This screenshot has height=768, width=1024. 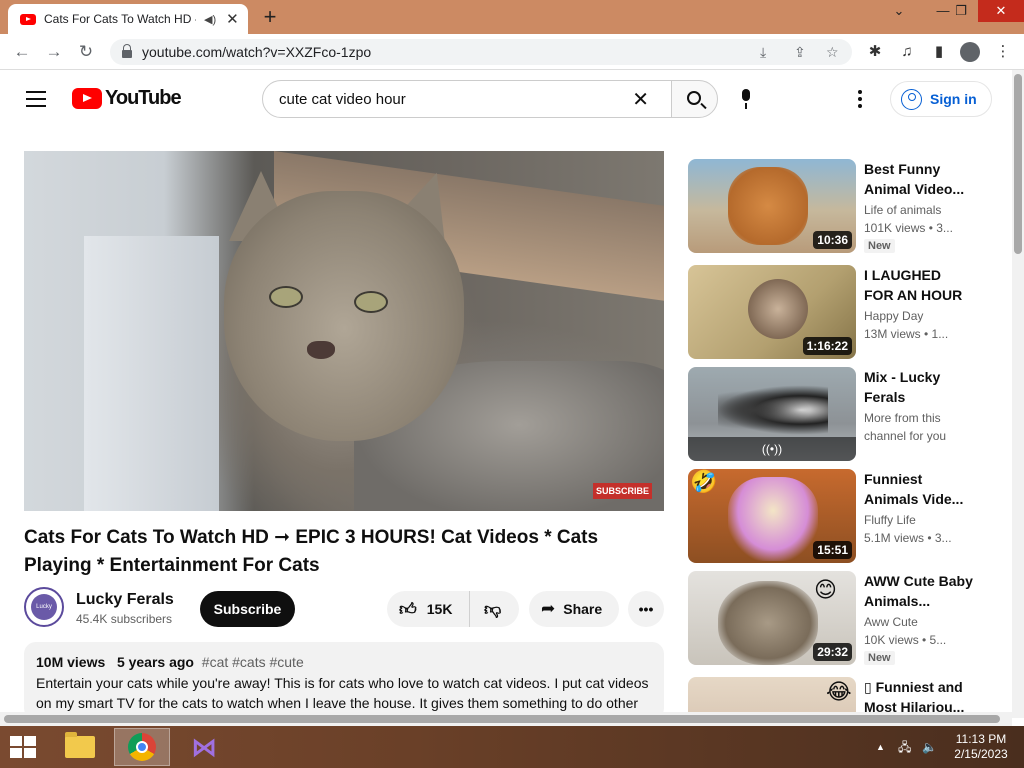 I want to click on recommended-channel: Aww Cute, so click(x=919, y=622).